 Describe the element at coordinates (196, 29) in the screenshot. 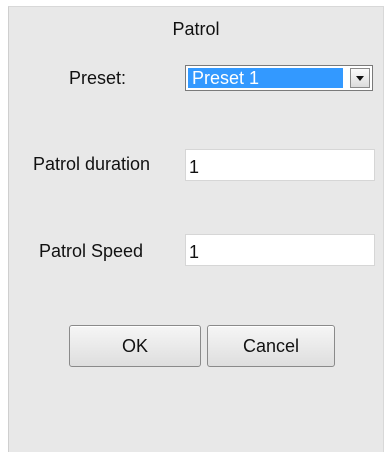

I see `dialog-title: Patrol` at that location.